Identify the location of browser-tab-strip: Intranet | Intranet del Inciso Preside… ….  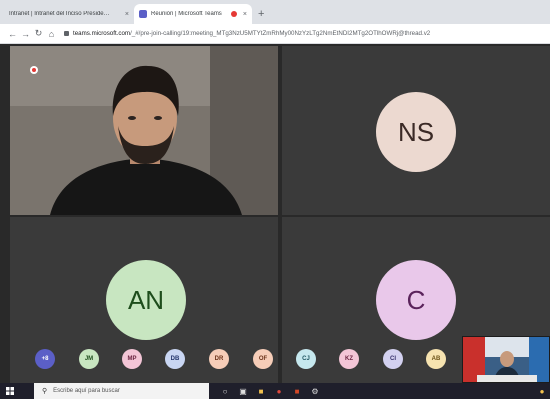
(275, 12).